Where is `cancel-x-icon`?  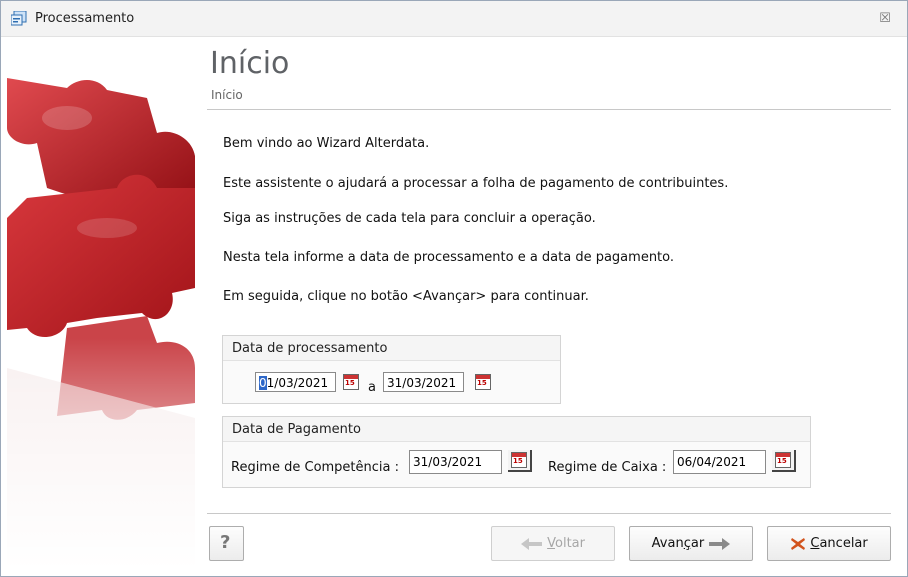 cancel-x-icon is located at coordinates (798, 543).